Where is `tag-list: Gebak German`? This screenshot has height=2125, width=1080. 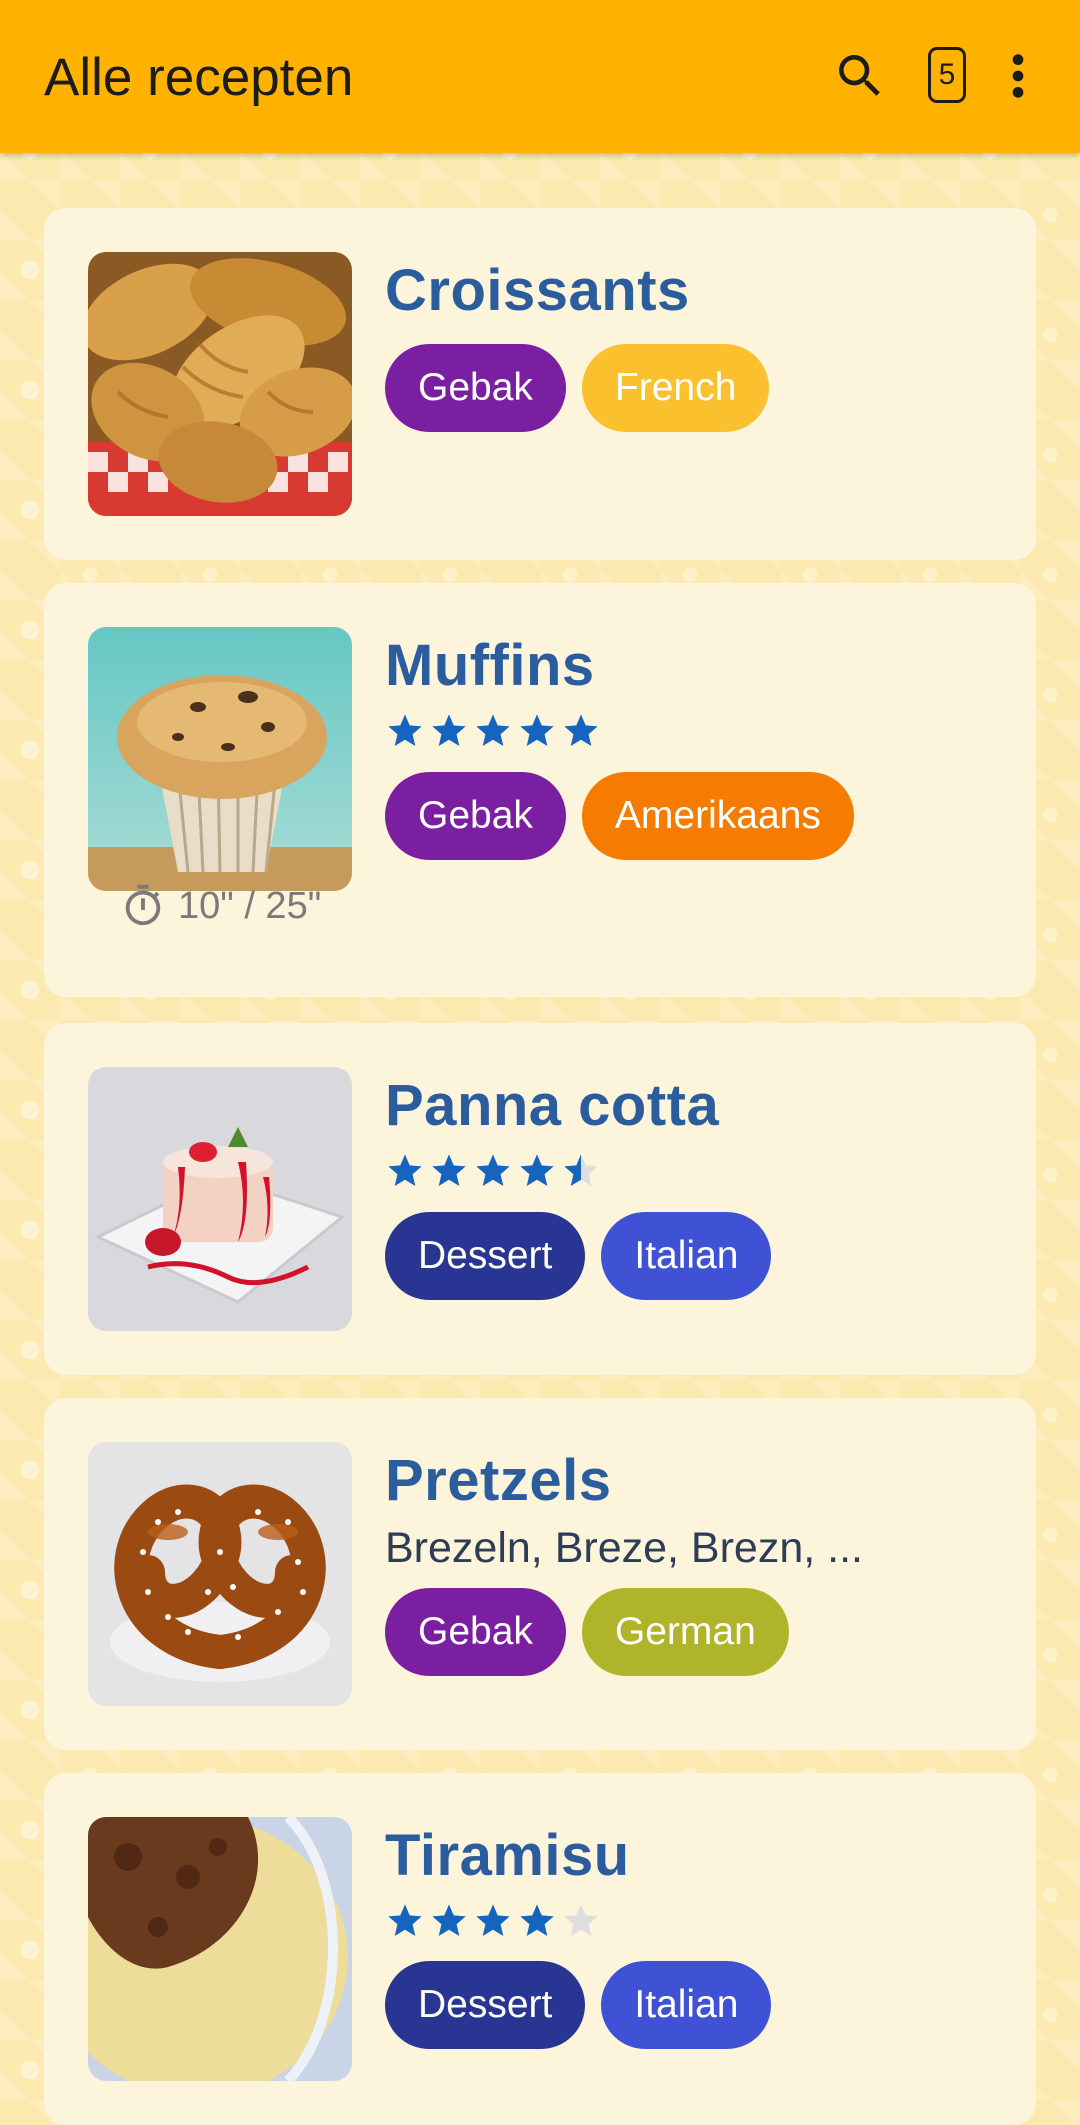 tag-list: Gebak German is located at coordinates (587, 1632).